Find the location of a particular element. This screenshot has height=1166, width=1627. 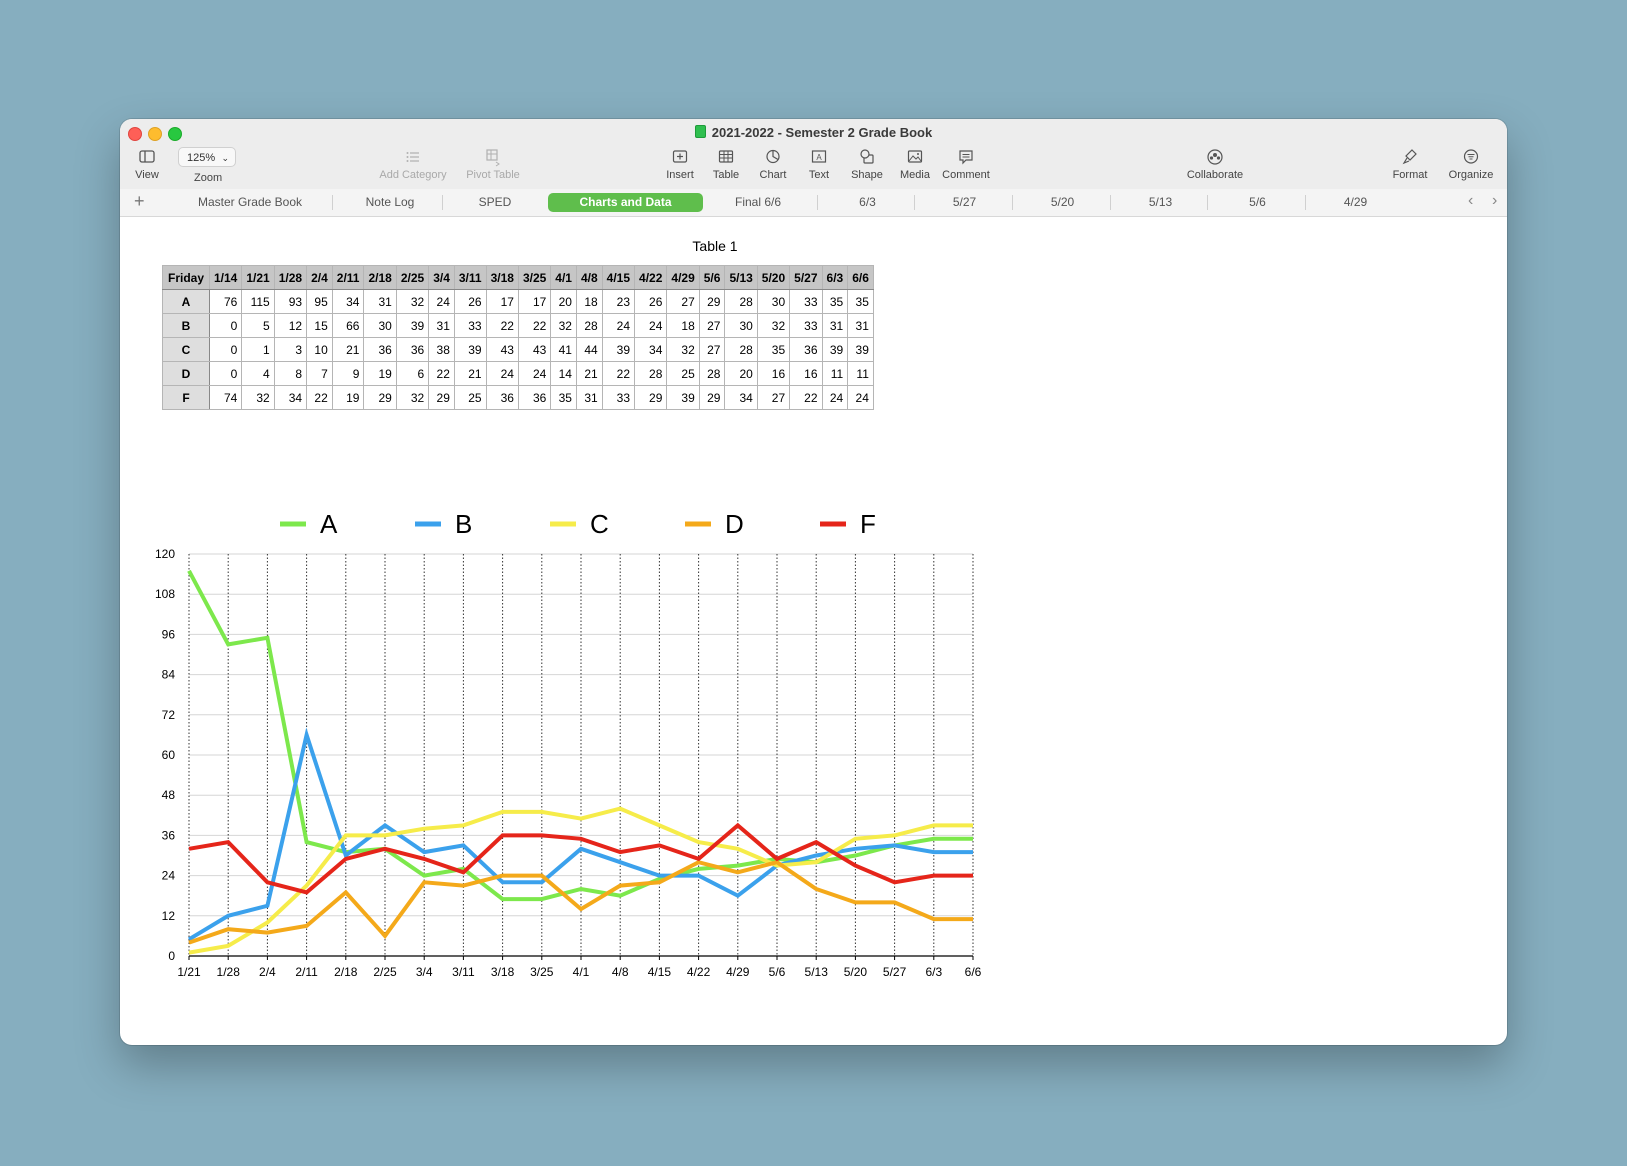

sheet-tab: 4/29 is located at coordinates (1355, 202).